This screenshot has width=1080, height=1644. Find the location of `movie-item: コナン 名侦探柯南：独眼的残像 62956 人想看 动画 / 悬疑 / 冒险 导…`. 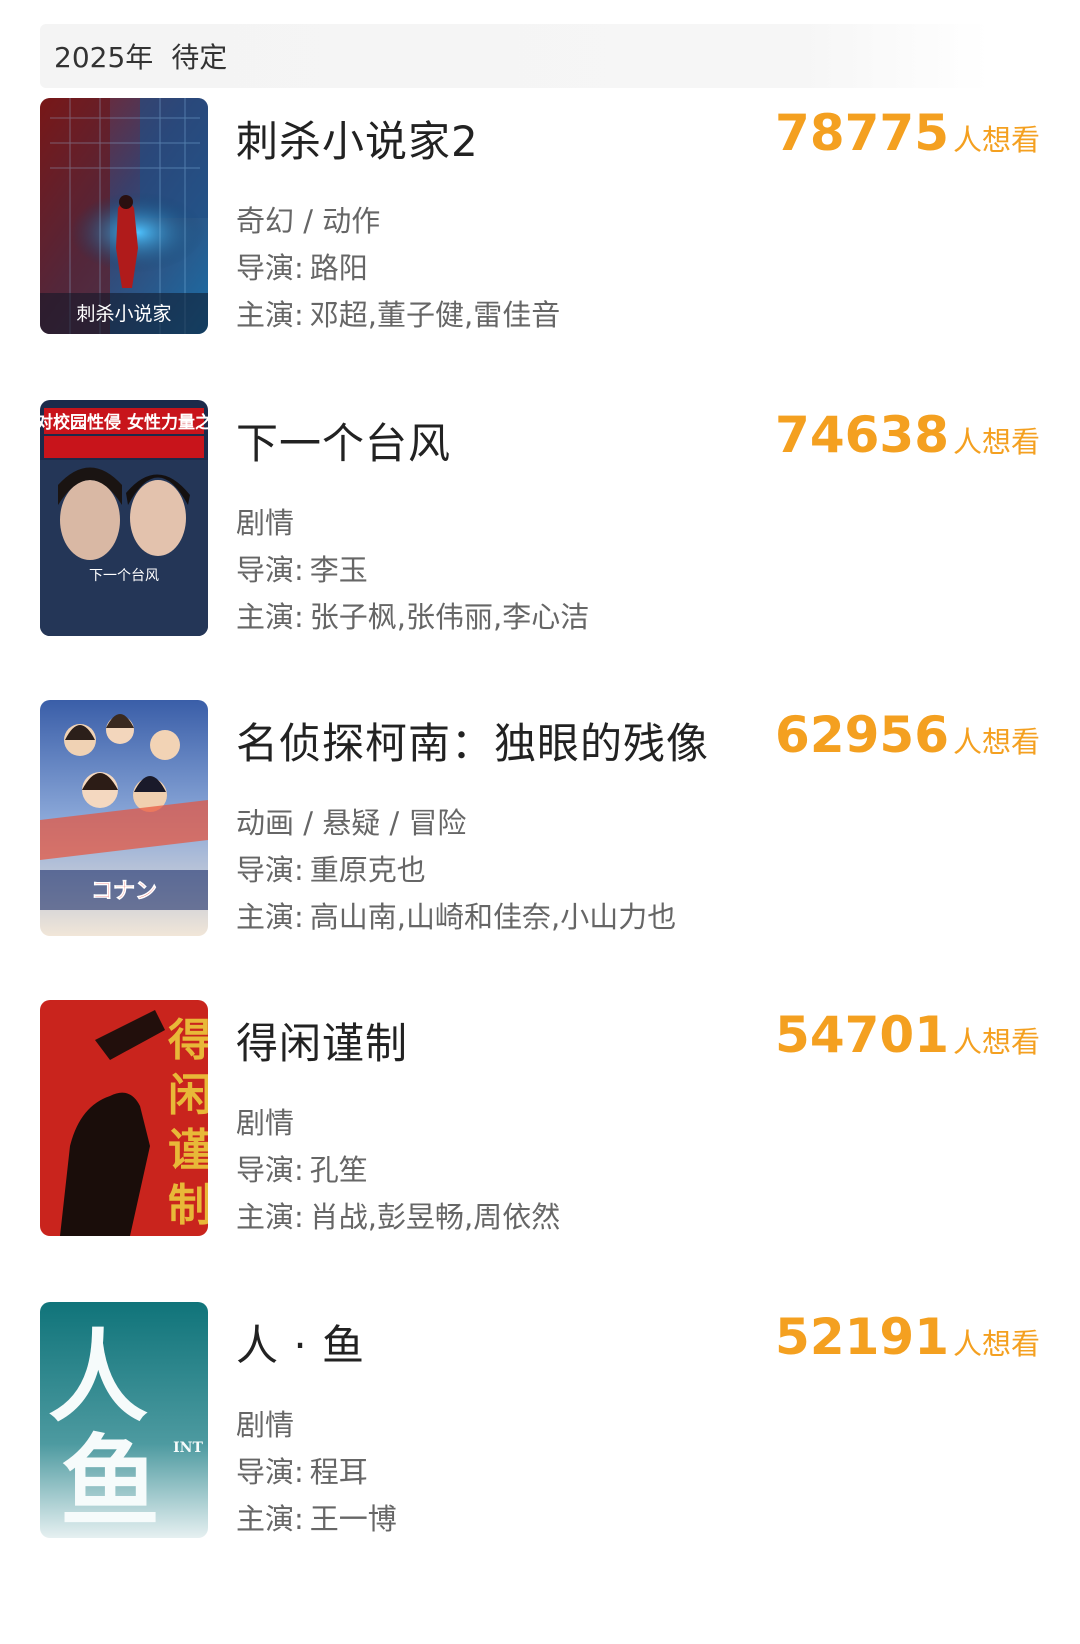

movie-item: コナン 名侦探柯南：独眼的残像 62956 人想看 动画 / 悬疑 / 冒险 导… is located at coordinates (540, 820).